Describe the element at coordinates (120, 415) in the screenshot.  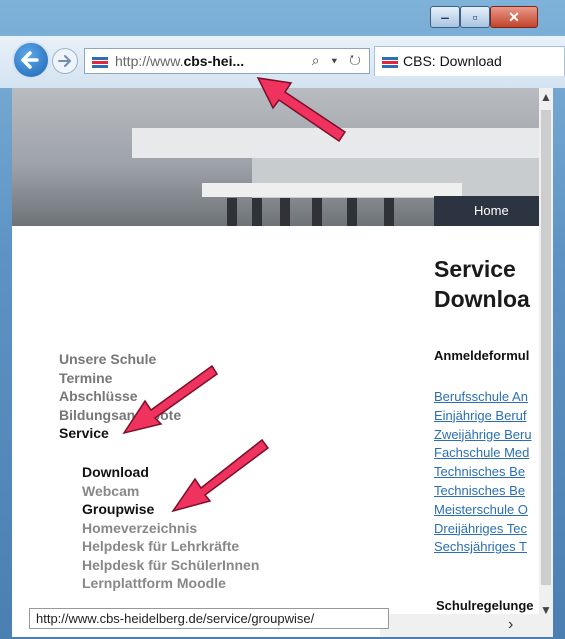
I see `menu-item-bildungsangebote: Bildungsangebote` at that location.